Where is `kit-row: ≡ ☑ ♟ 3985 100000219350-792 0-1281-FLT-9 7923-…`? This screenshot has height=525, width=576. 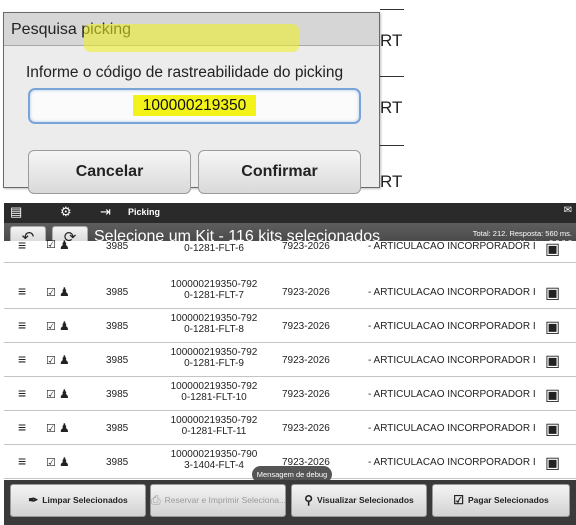
kit-row: ≡ ☑ ♟ 3985 100000219350-792 0-1281-FLT-9 7923-… is located at coordinates (290, 360).